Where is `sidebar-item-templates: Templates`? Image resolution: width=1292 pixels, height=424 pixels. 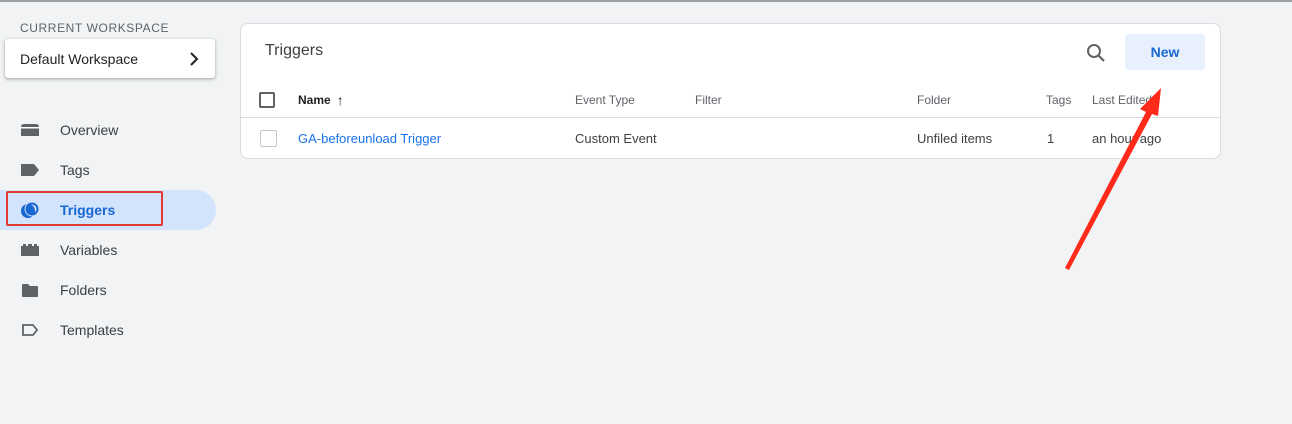 sidebar-item-templates: Templates is located at coordinates (108, 330).